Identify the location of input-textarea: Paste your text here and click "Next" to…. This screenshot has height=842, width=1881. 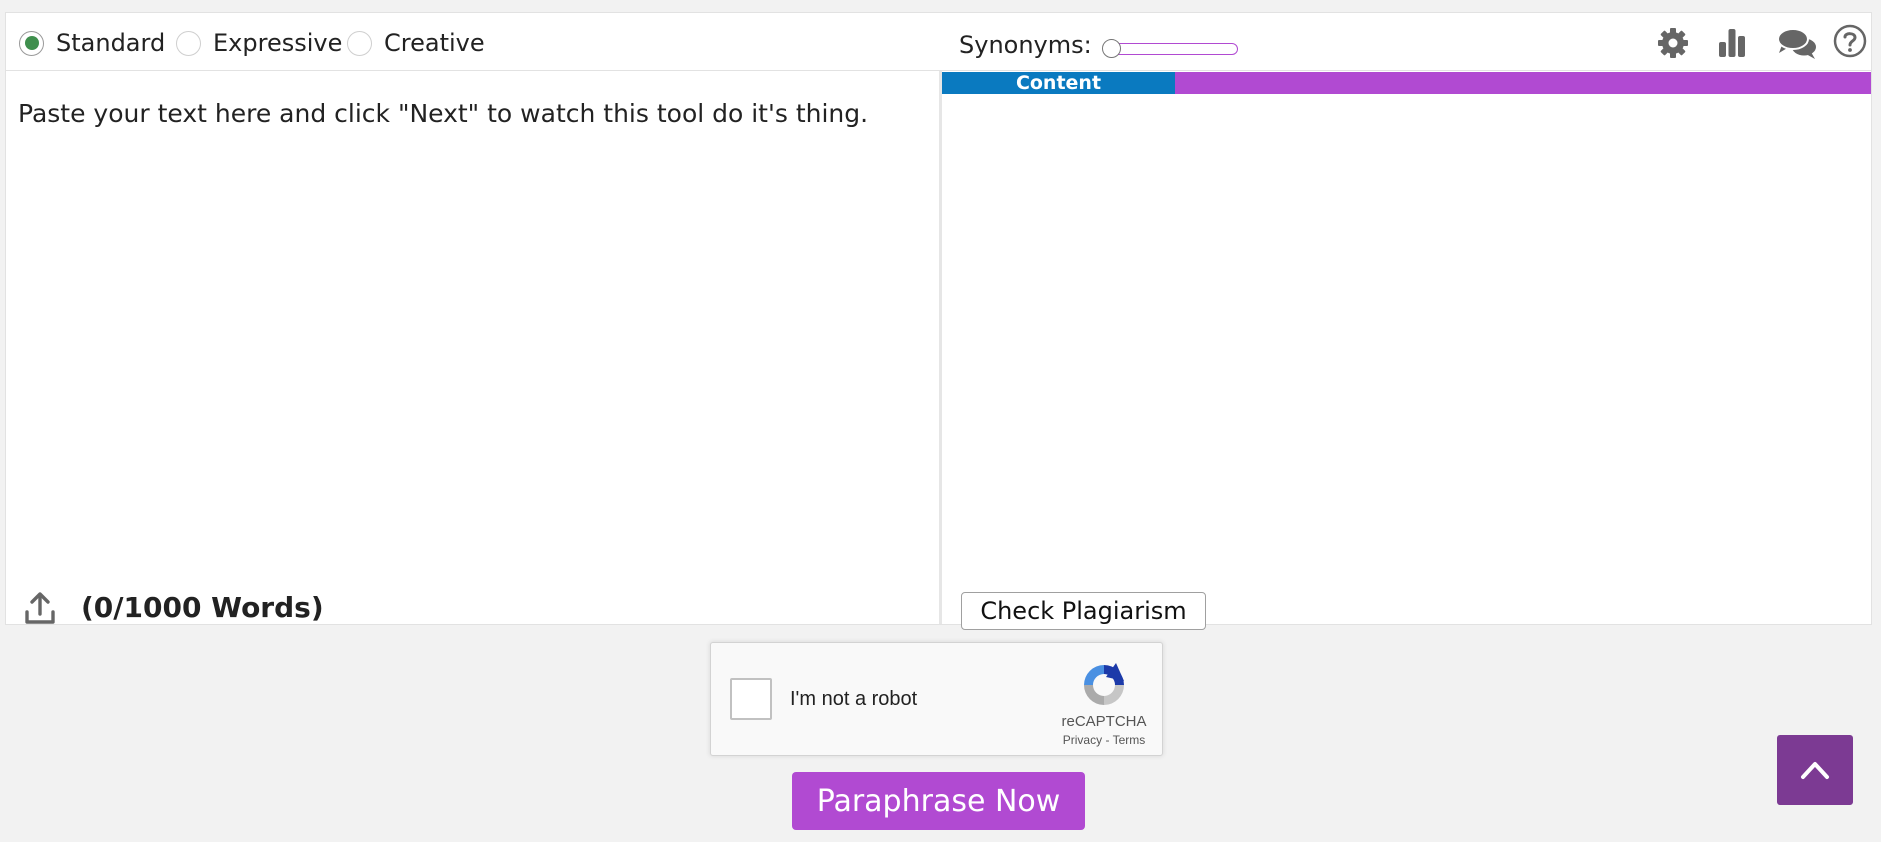
(443, 113).